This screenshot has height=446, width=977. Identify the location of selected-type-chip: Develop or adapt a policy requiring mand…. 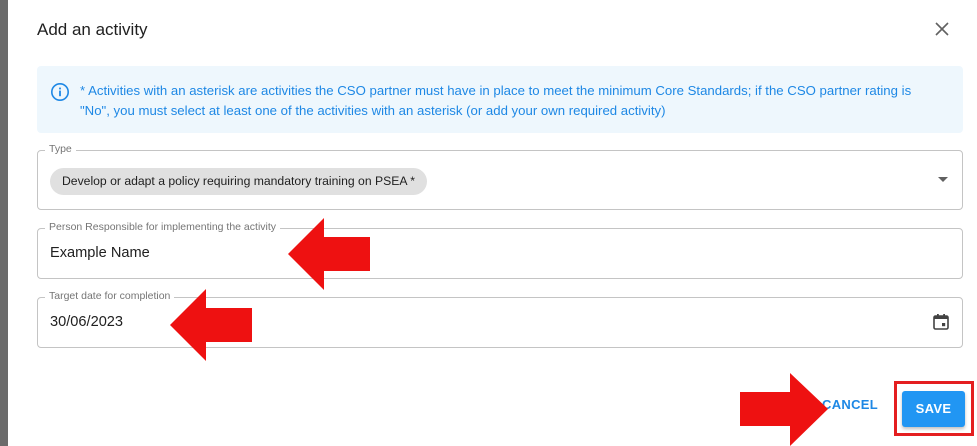
(238, 181).